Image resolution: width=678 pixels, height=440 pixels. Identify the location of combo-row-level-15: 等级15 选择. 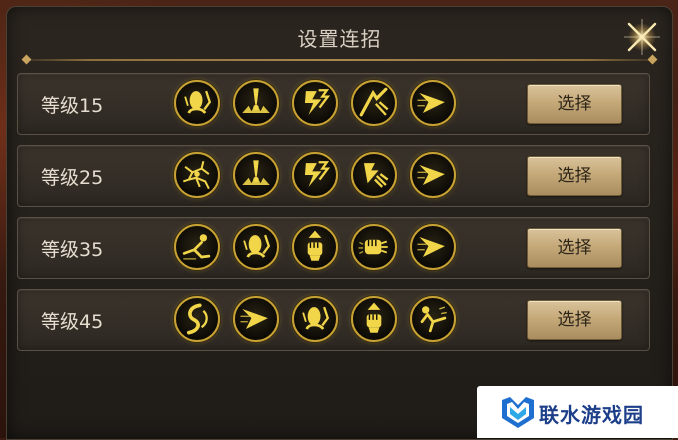
(333, 104).